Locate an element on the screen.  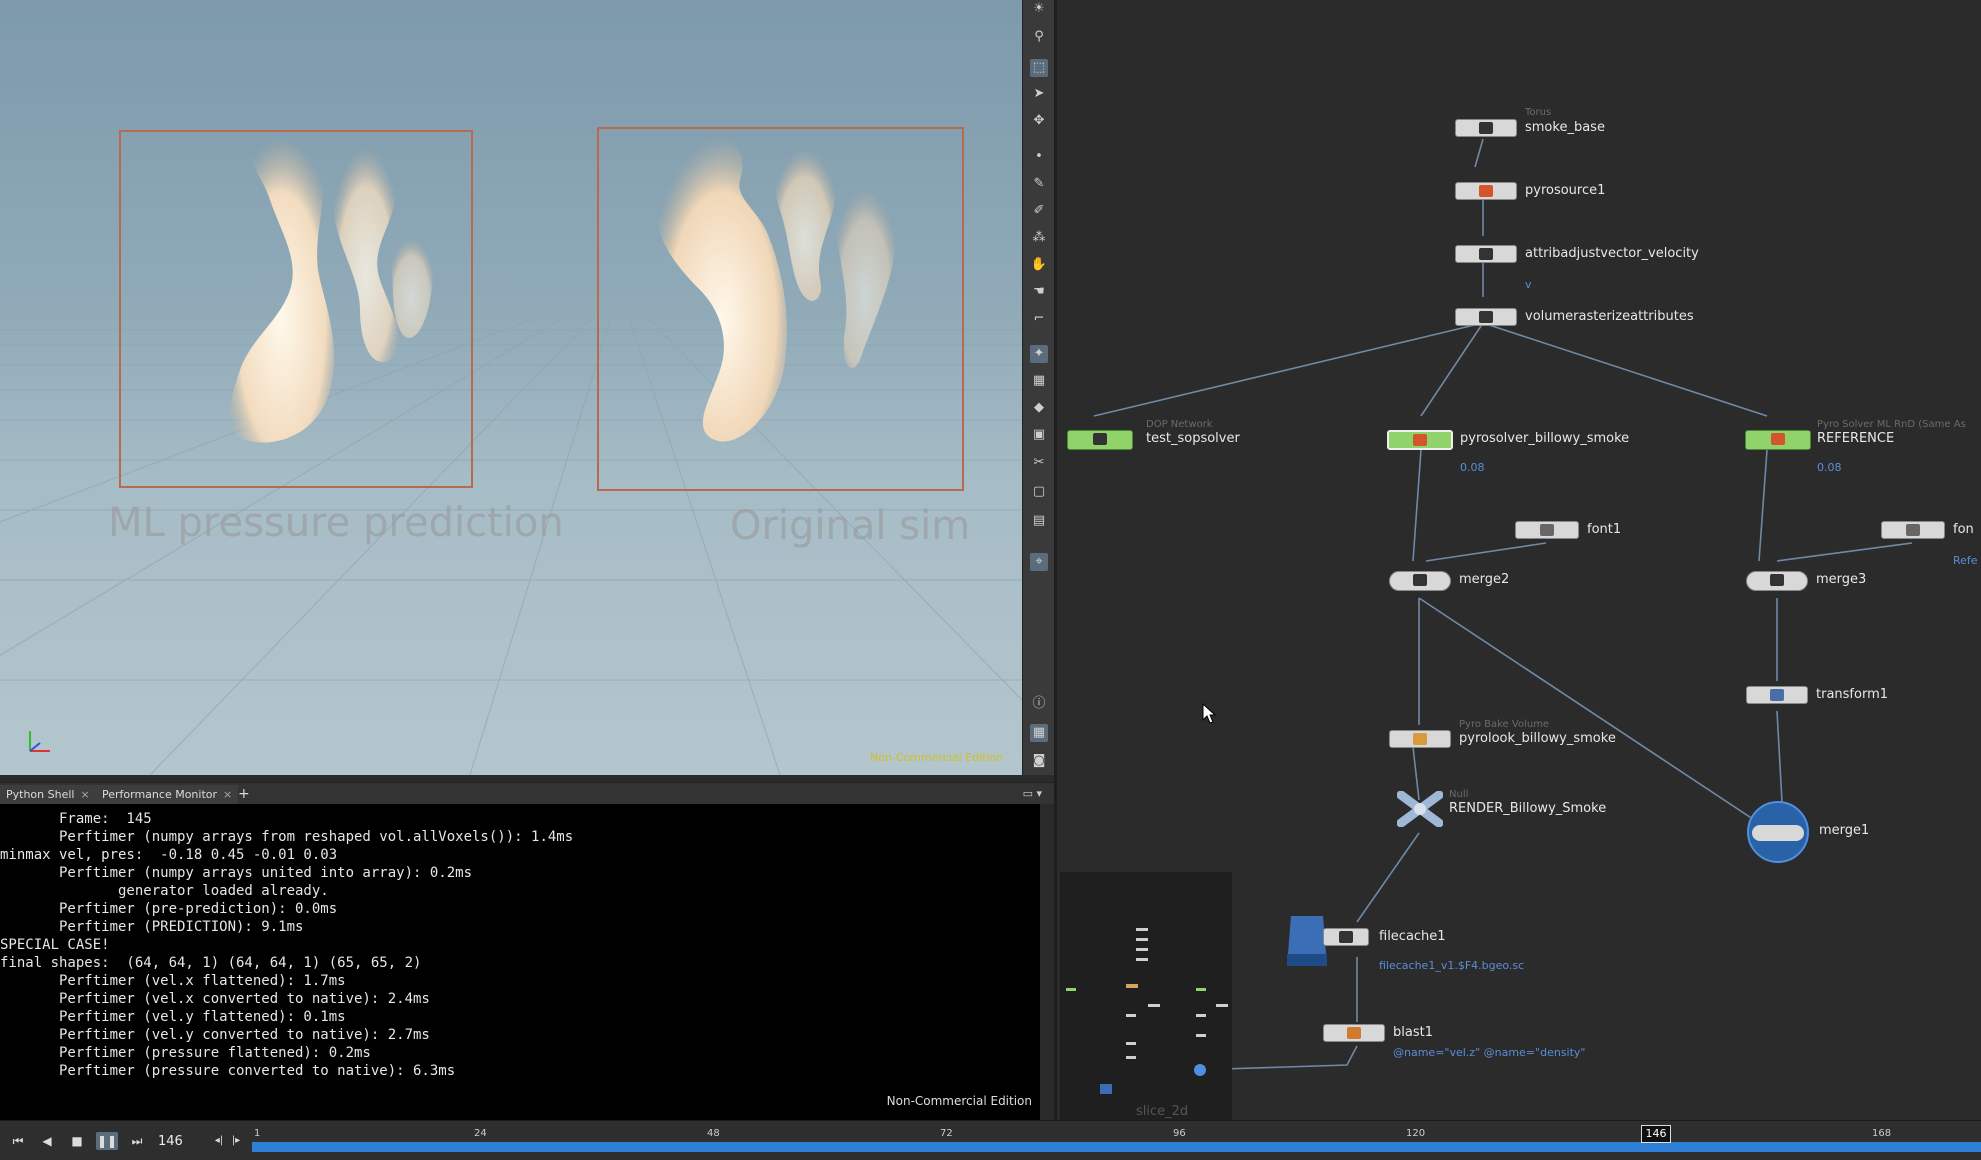
shell-watermark: Non-Commercial Edition is located at coordinates (959, 1101).